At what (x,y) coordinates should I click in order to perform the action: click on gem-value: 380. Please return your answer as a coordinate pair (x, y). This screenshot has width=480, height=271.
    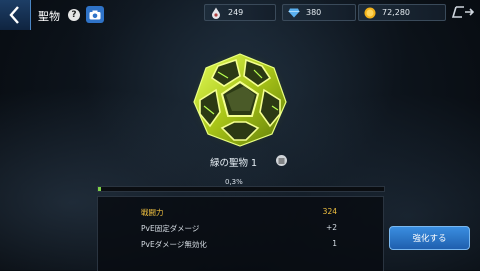
    Looking at the image, I should click on (314, 12).